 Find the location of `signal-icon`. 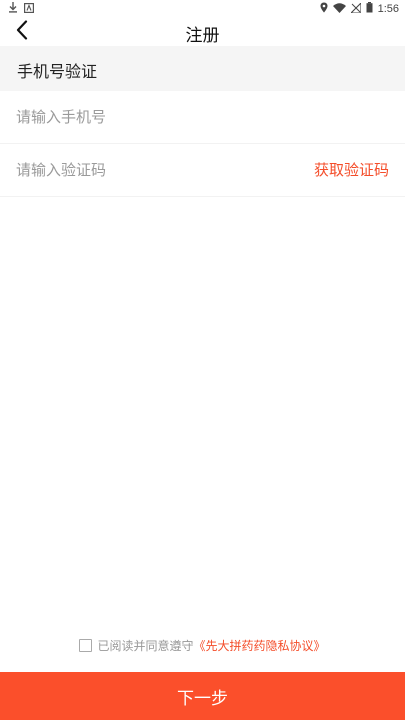

signal-icon is located at coordinates (355, 8).